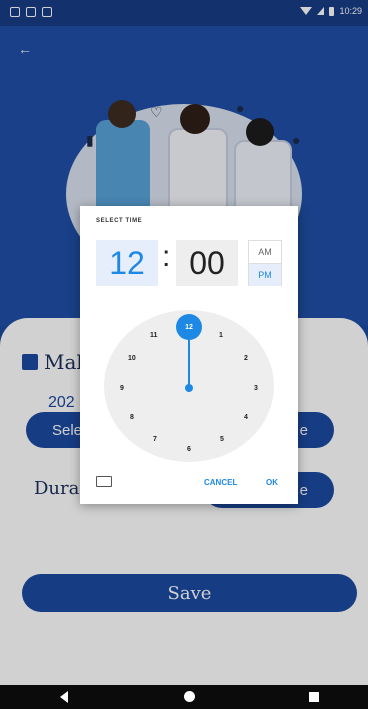 The width and height of the screenshot is (368, 709). I want to click on clock-center-dot, so click(189, 388).